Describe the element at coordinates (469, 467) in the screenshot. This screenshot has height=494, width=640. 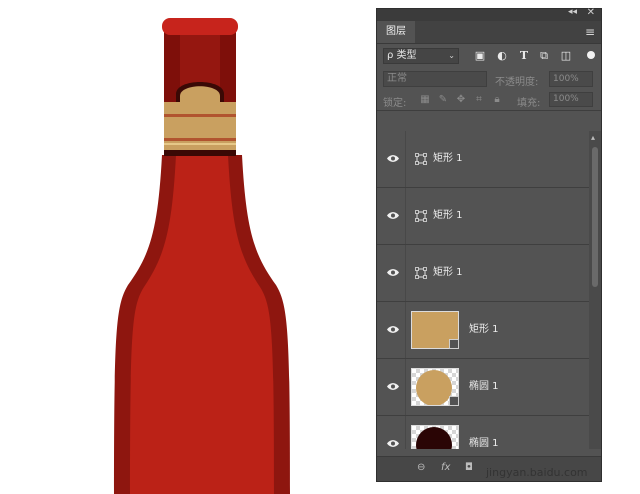
I see `add-mask-icon: ◘` at that location.